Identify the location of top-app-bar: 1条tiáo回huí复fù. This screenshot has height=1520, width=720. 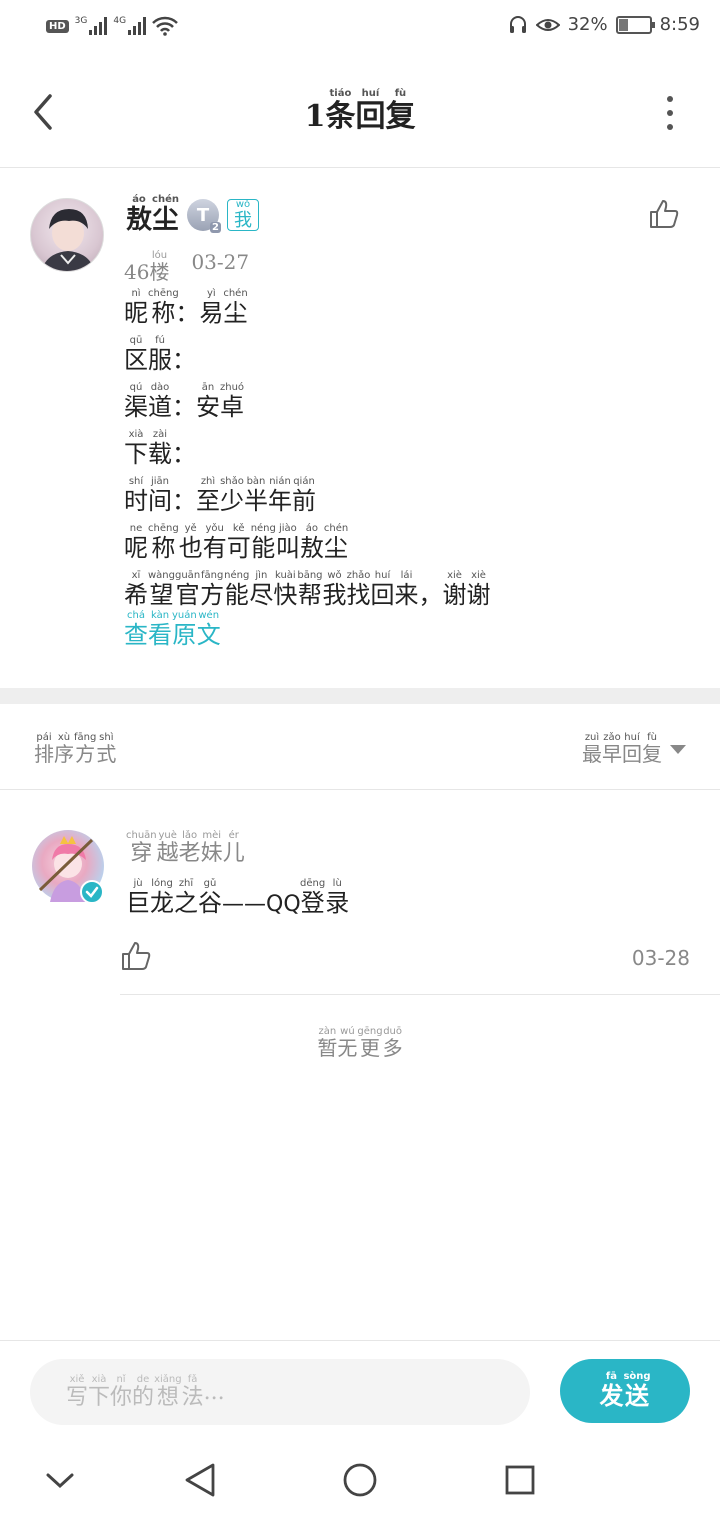
(360, 114).